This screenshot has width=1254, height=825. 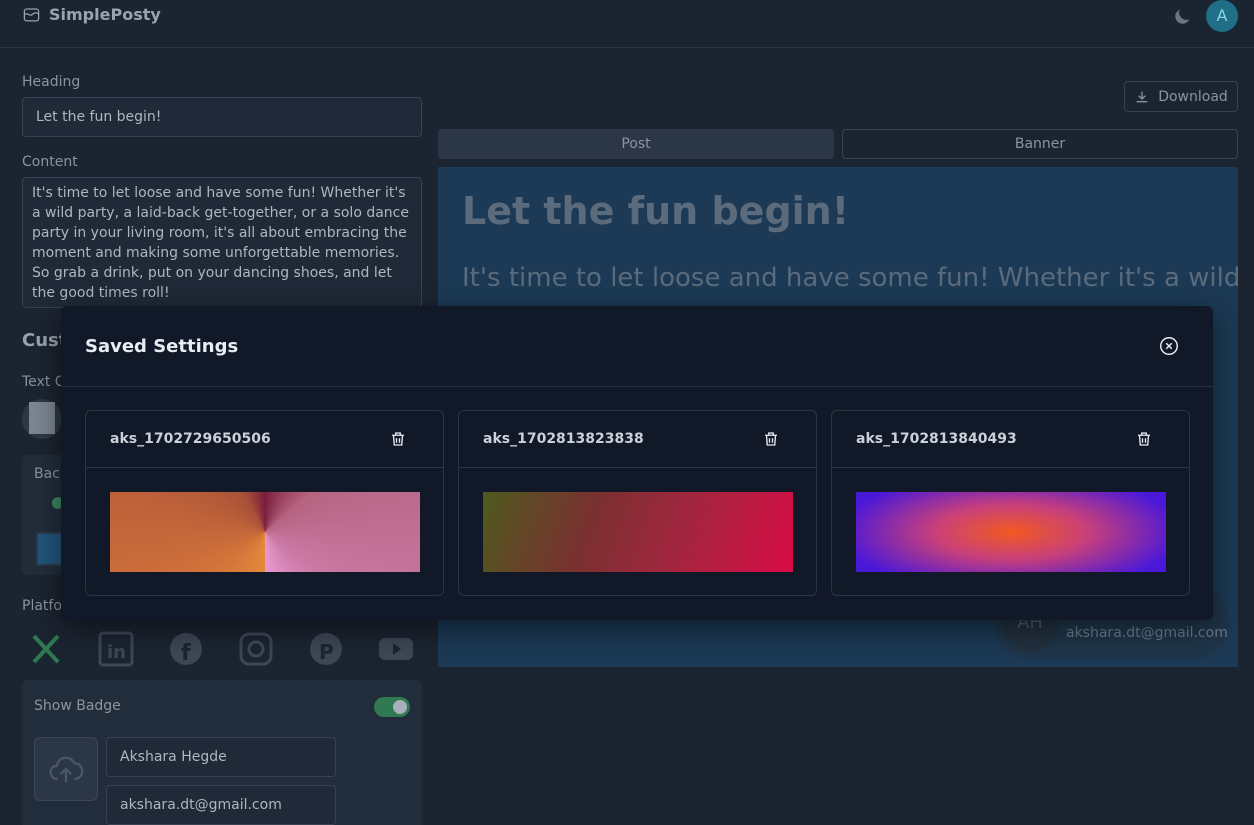 What do you see at coordinates (1169, 346) in the screenshot?
I see `close-icon` at bounding box center [1169, 346].